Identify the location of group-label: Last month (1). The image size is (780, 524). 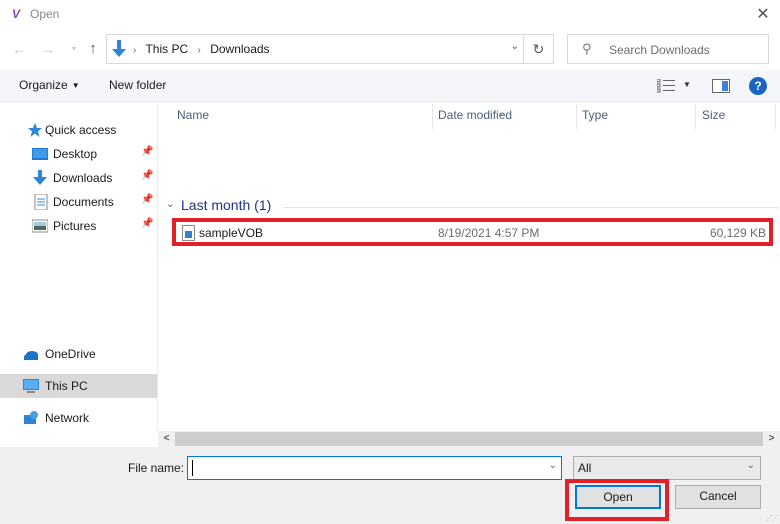
(226, 205).